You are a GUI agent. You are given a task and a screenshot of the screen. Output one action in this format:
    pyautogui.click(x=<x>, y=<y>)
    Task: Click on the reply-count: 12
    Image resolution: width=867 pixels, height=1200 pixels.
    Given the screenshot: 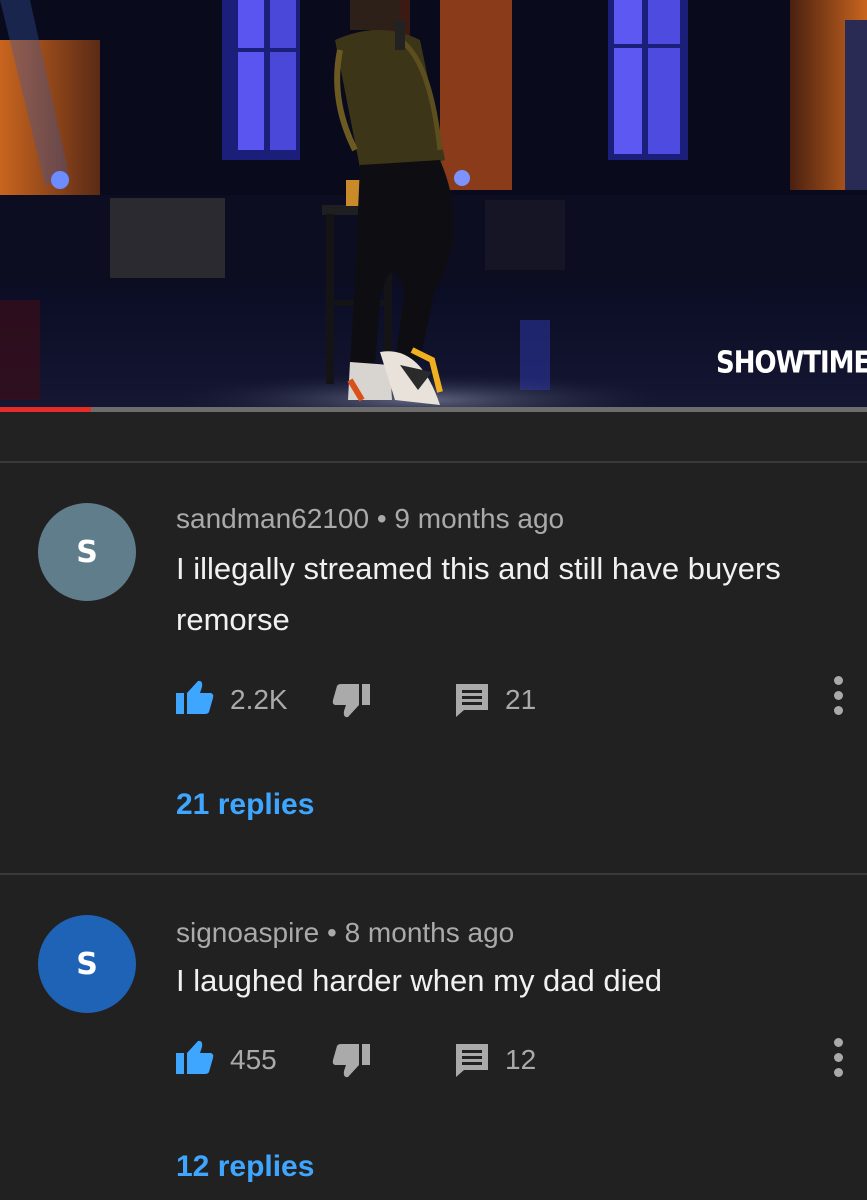 What is the action you would take?
    pyautogui.click(x=521, y=1059)
    